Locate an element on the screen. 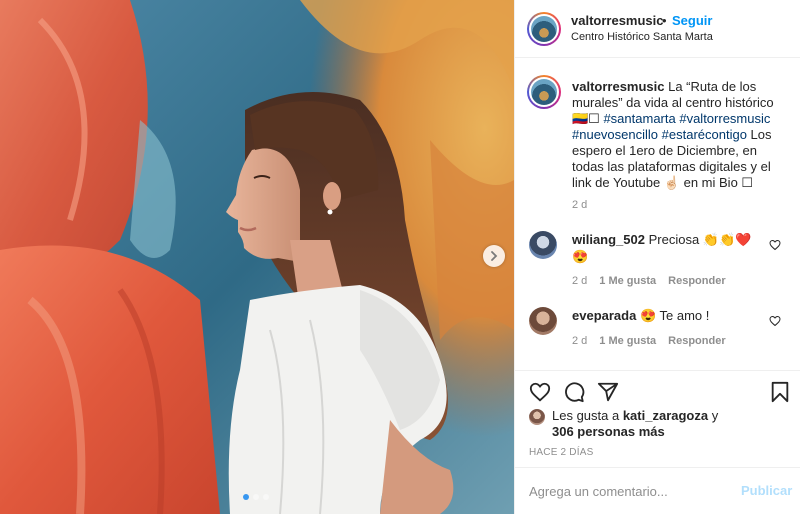  comment-text: 😍 Te amo ! is located at coordinates (673, 315).